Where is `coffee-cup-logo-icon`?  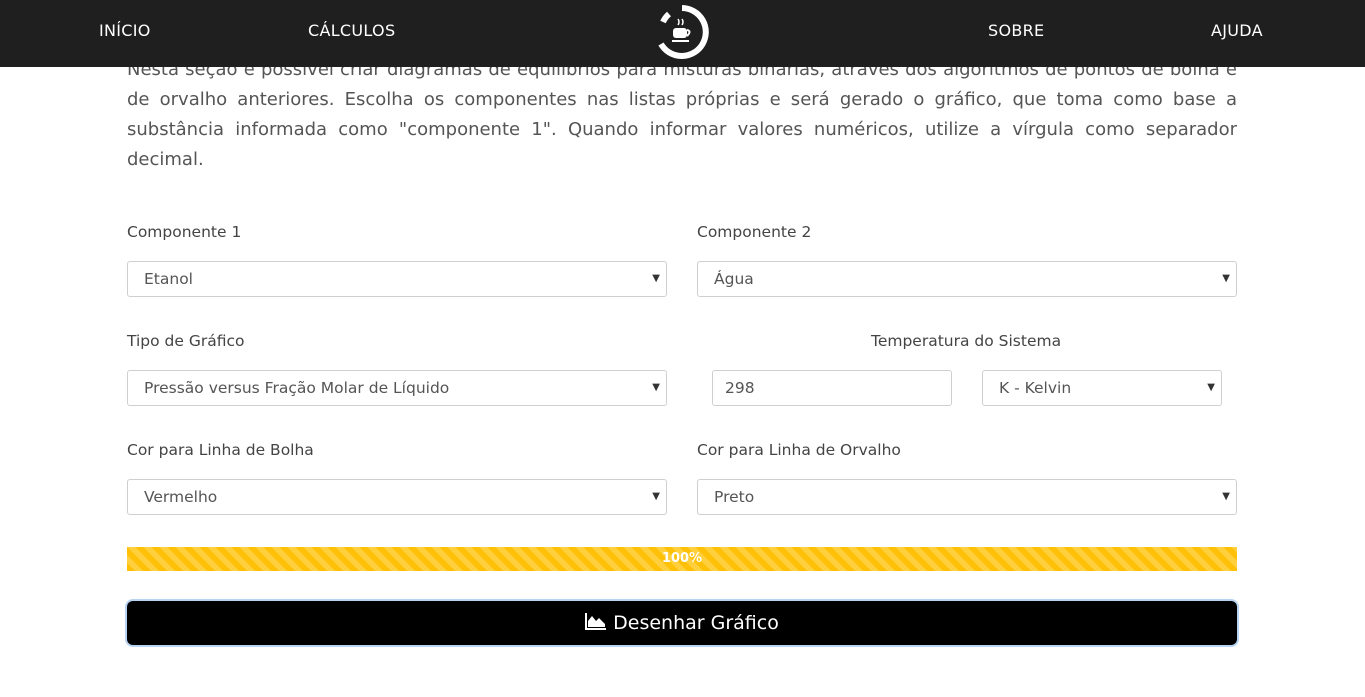 coffee-cup-logo-icon is located at coordinates (682, 34).